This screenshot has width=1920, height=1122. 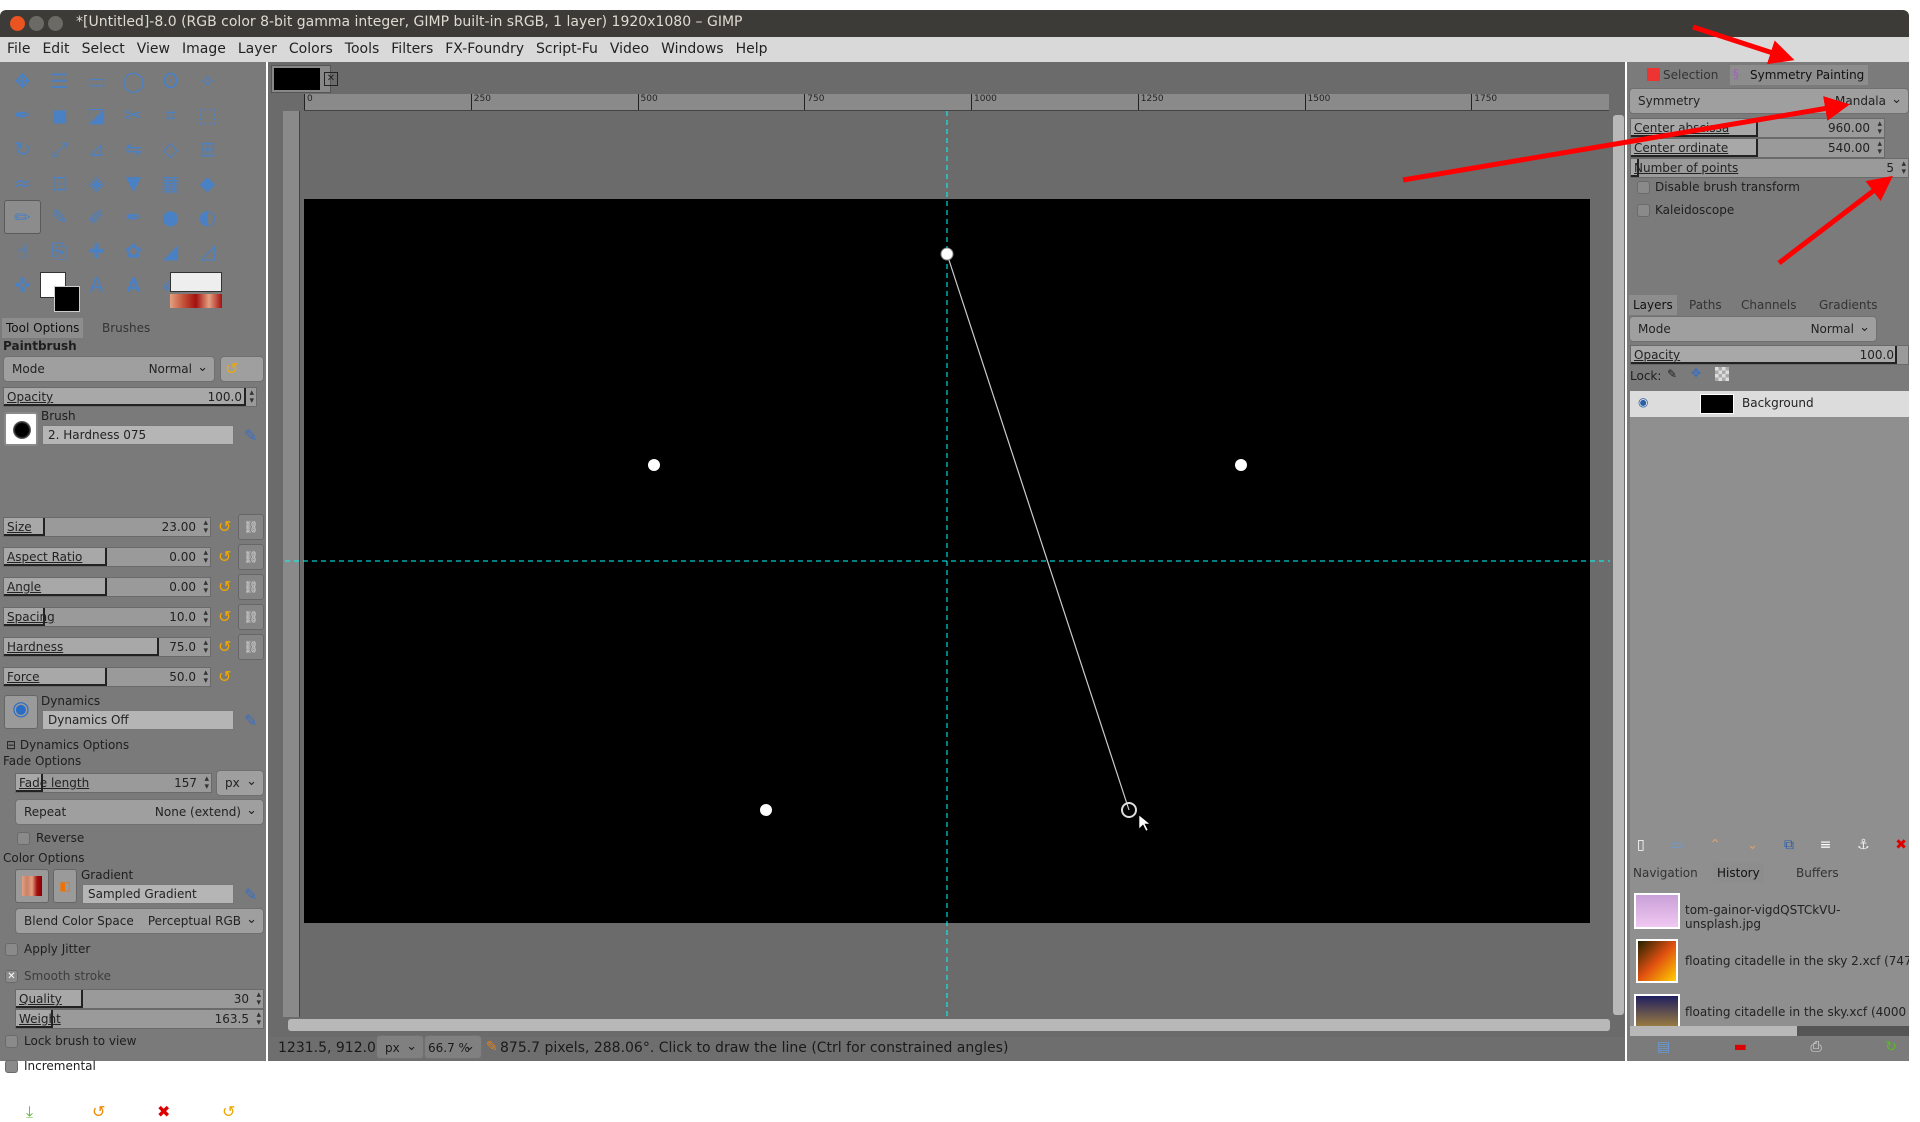 What do you see at coordinates (1832, 329) in the screenshot?
I see `mode-value: Normal` at bounding box center [1832, 329].